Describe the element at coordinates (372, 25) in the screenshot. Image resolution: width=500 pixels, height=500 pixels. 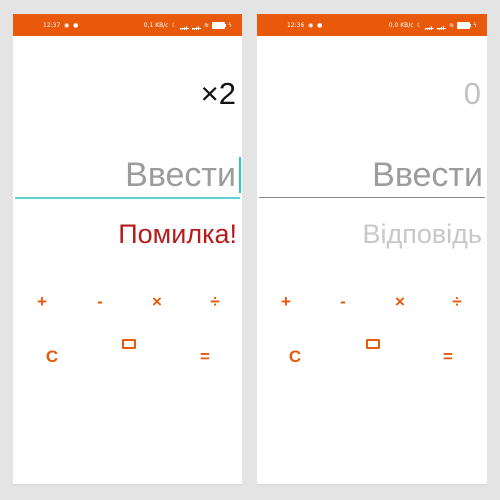
I see `status-bar: 12:36 ◉ ● 0,0 KB/c ☾ ≋ ϟ` at that location.